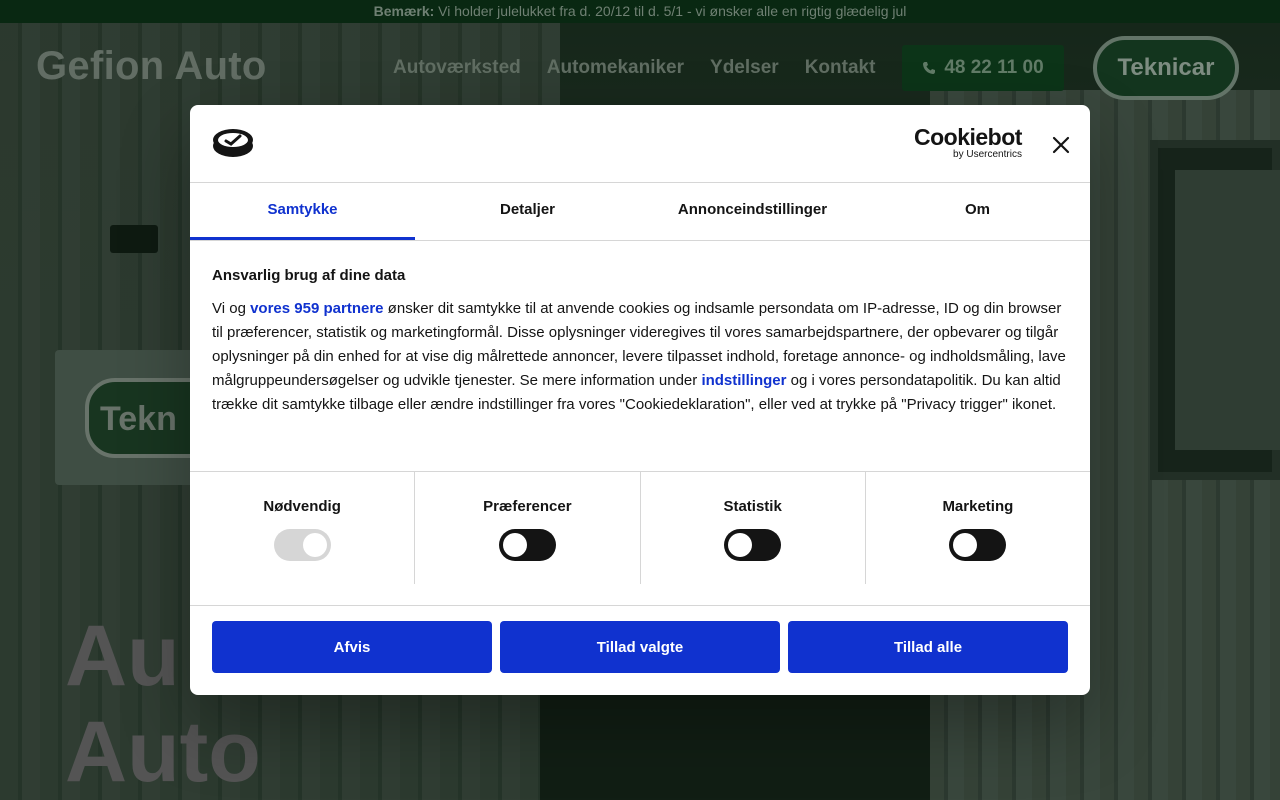 This screenshot has height=800, width=1280. What do you see at coordinates (978, 506) in the screenshot?
I see `toggle-label-marketing: Marketing` at bounding box center [978, 506].